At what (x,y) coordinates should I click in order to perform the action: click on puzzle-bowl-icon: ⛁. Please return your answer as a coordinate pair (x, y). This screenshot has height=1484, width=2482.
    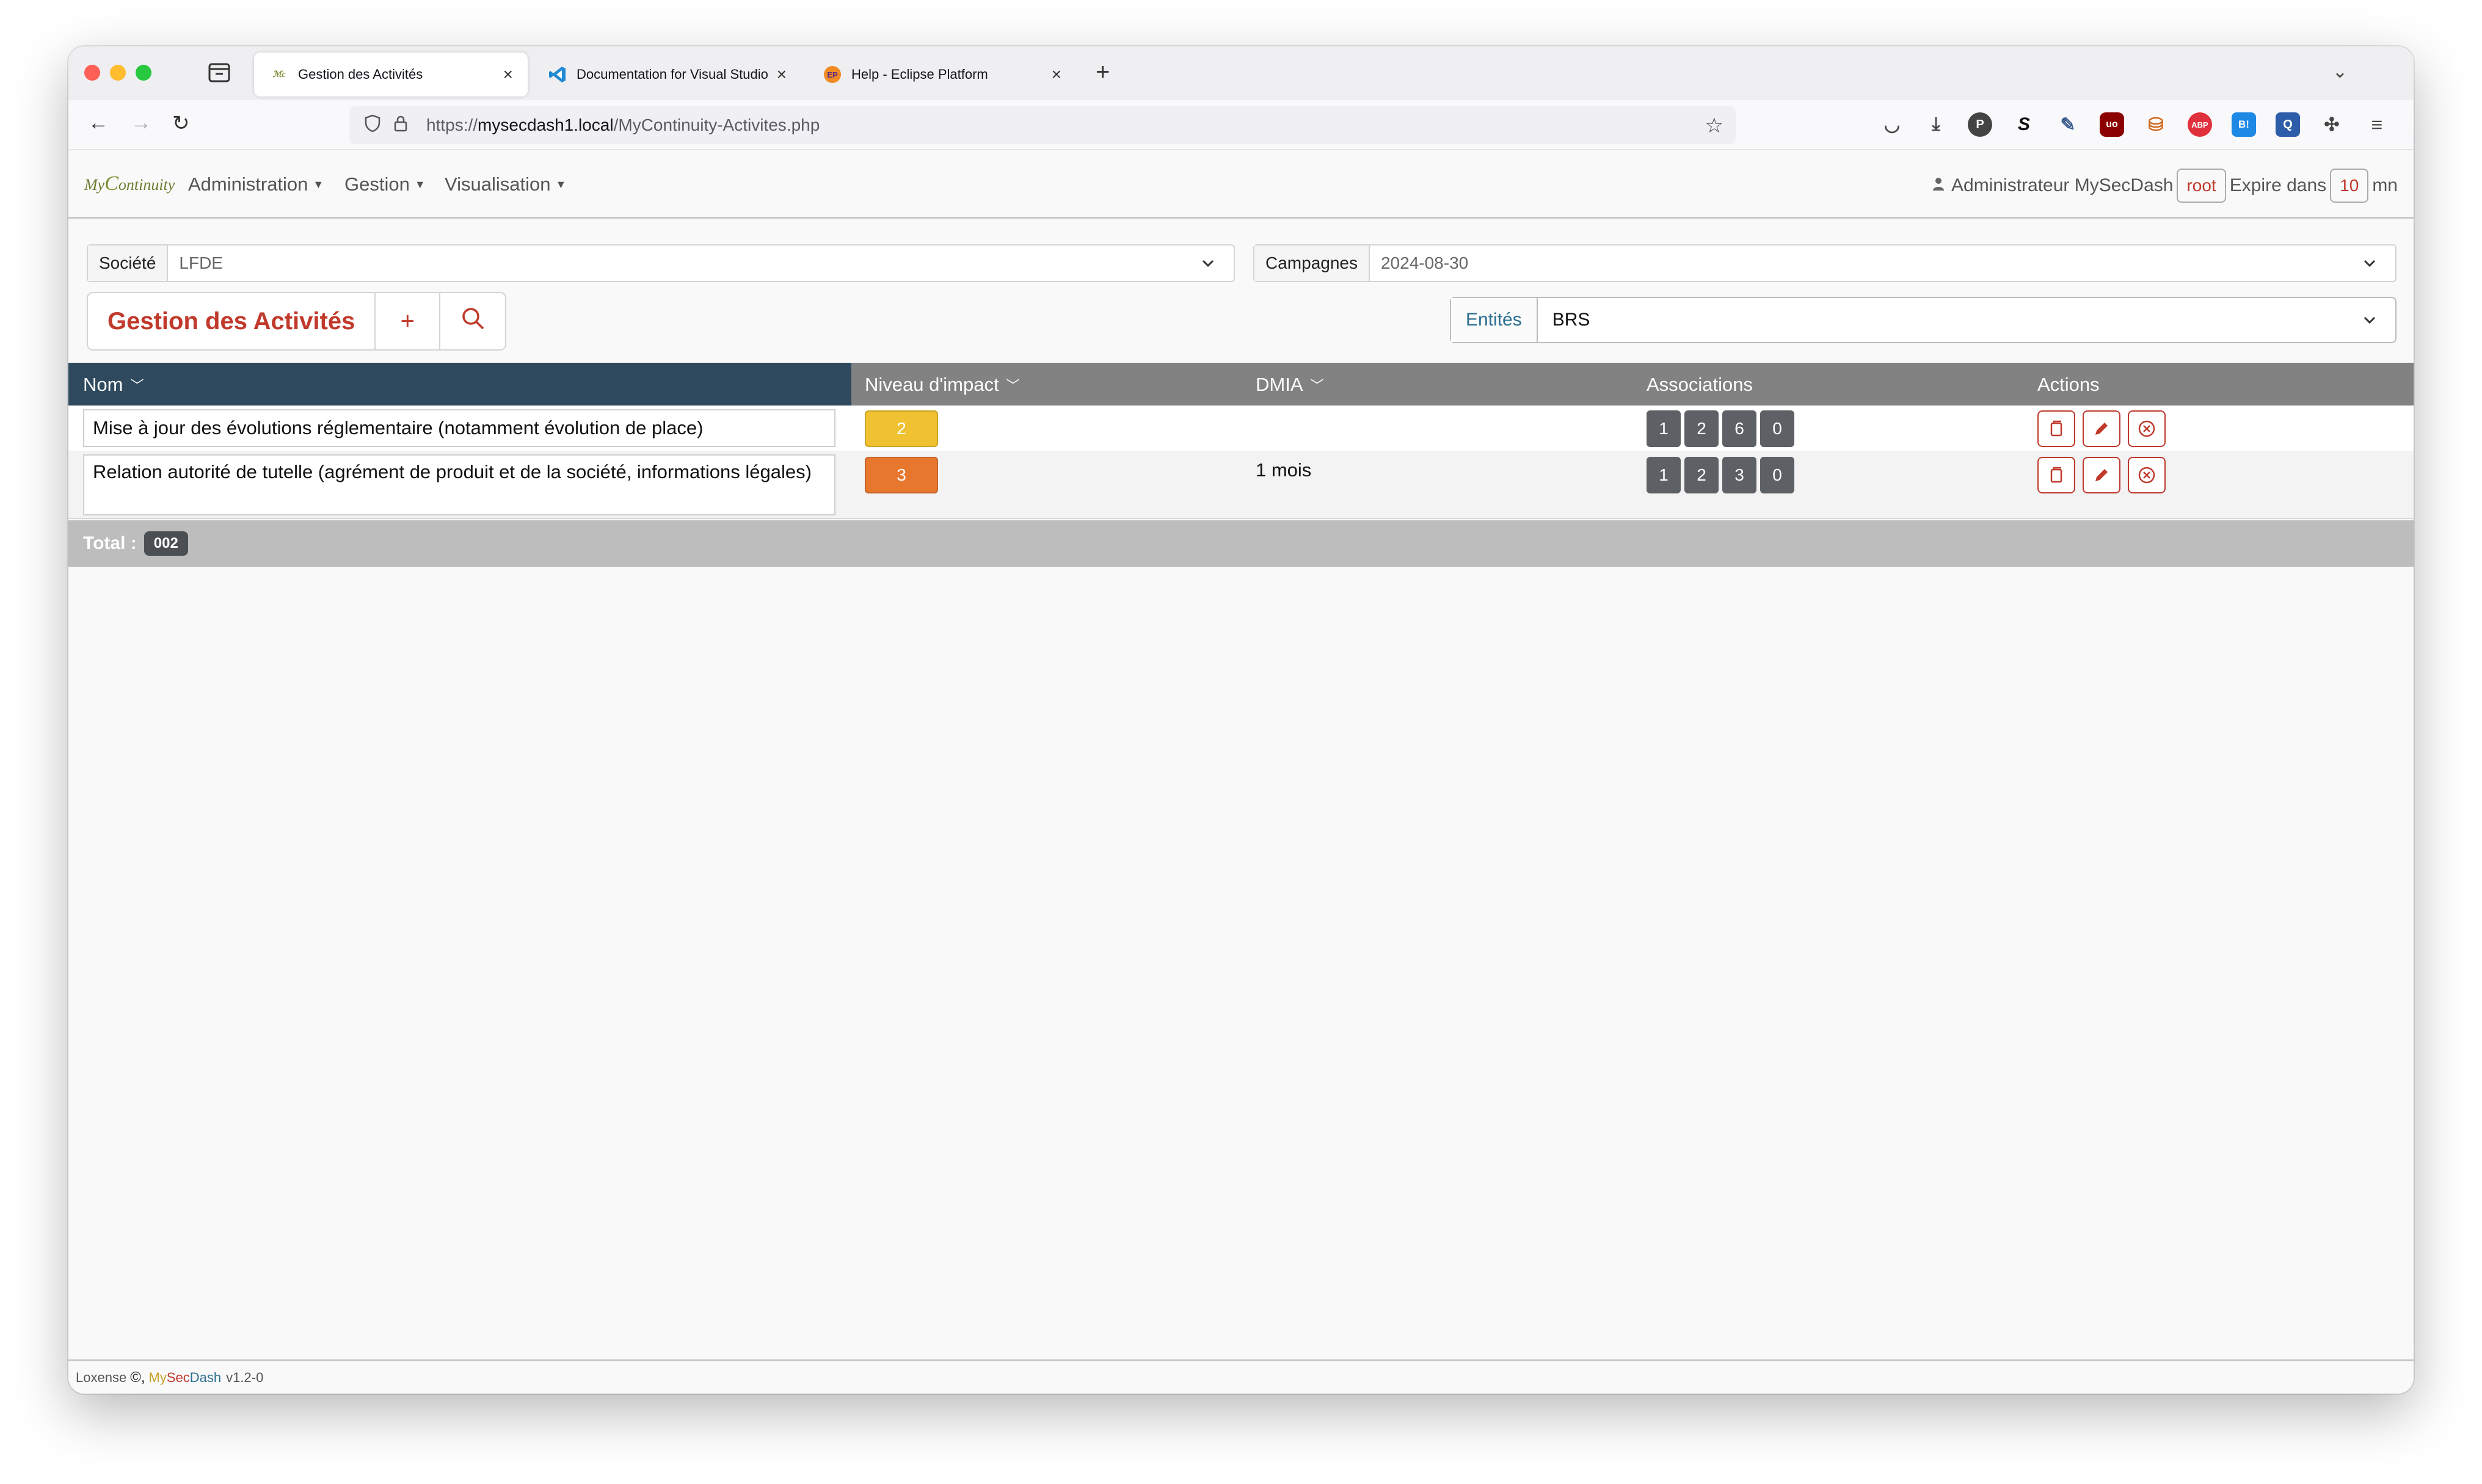
    Looking at the image, I should click on (2156, 125).